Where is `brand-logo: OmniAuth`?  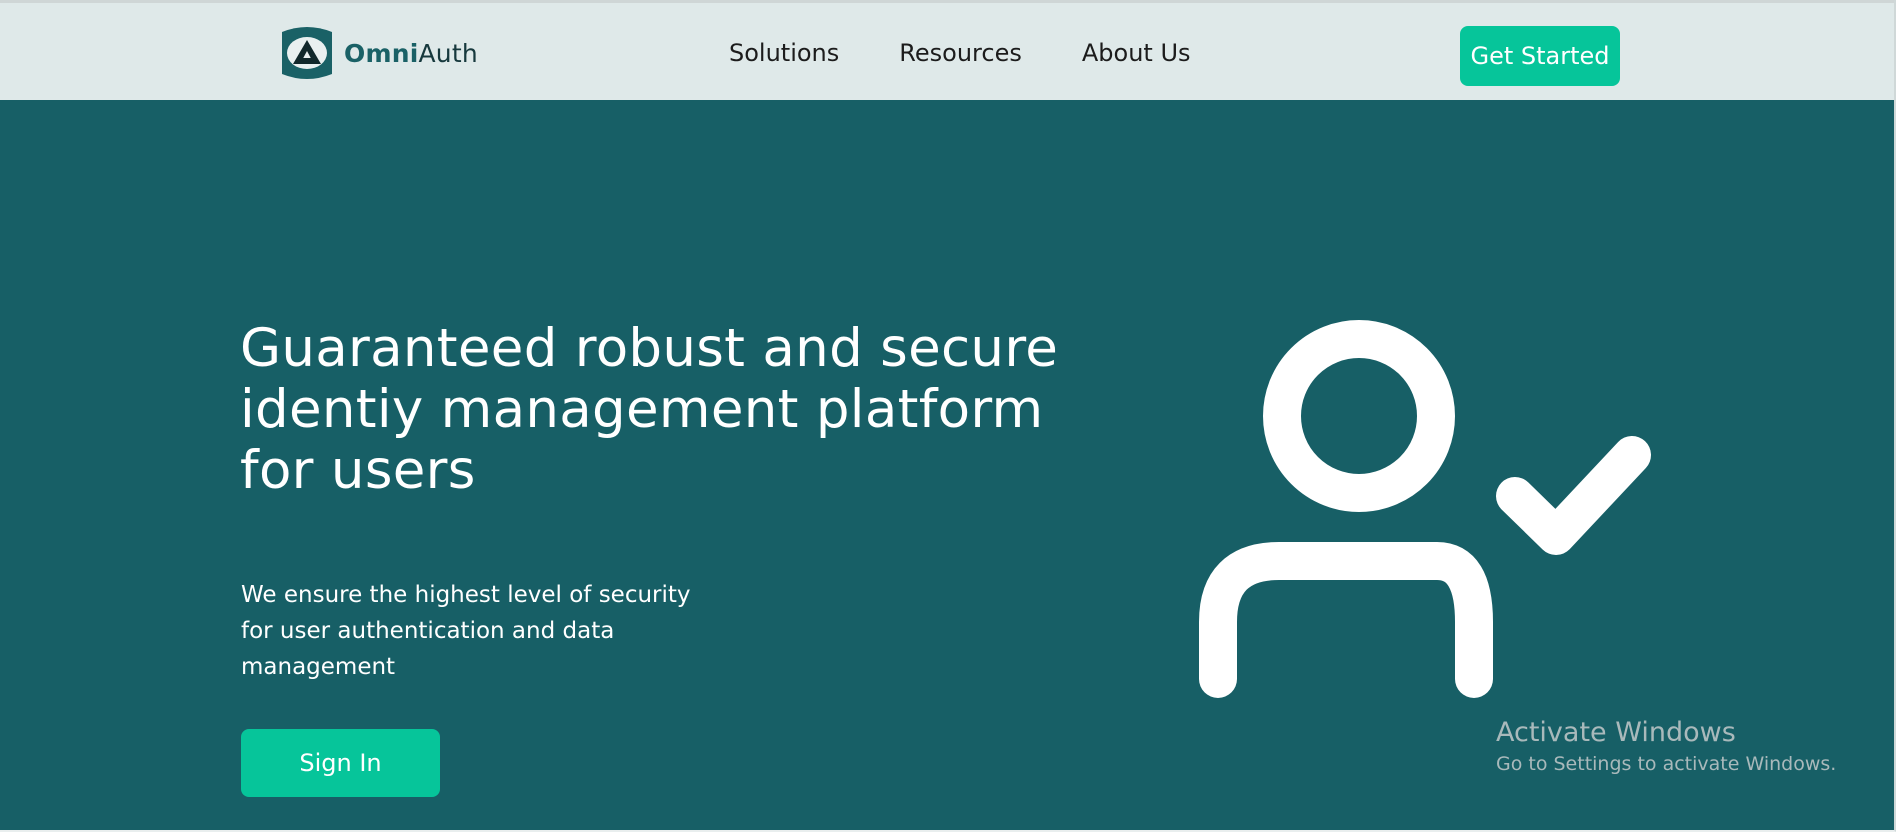 brand-logo: OmniAuth is located at coordinates (378, 53).